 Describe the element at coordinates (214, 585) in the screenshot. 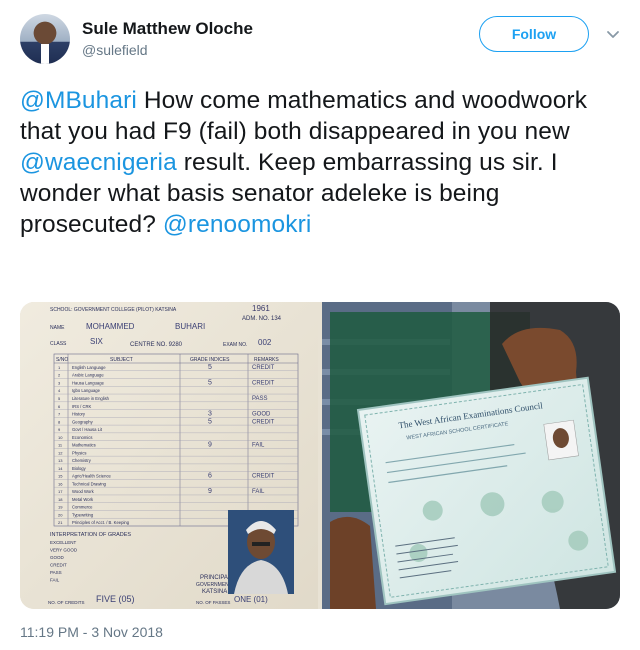

I see `doc-govt: GOVERNMENT` at that location.